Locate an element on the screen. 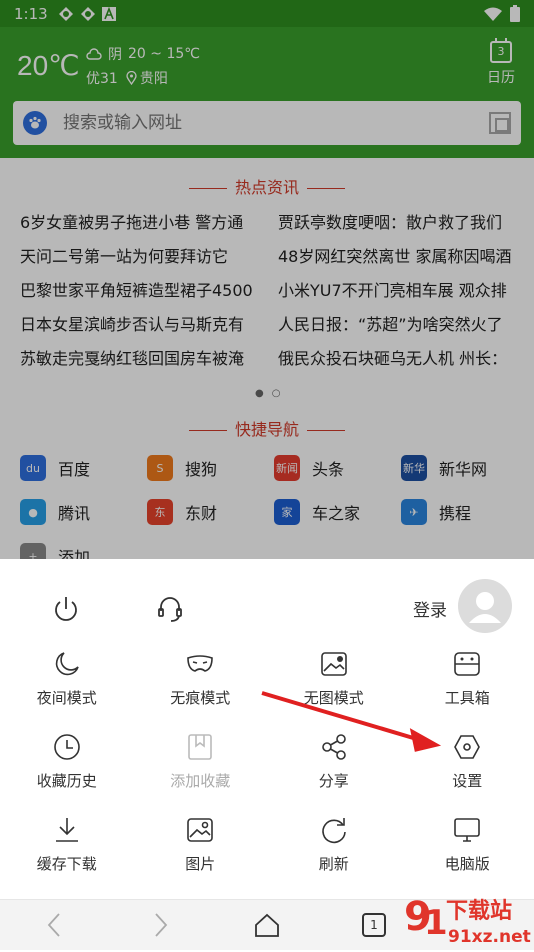 The image size is (534, 952). menu-label: 设置 is located at coordinates (467, 780).